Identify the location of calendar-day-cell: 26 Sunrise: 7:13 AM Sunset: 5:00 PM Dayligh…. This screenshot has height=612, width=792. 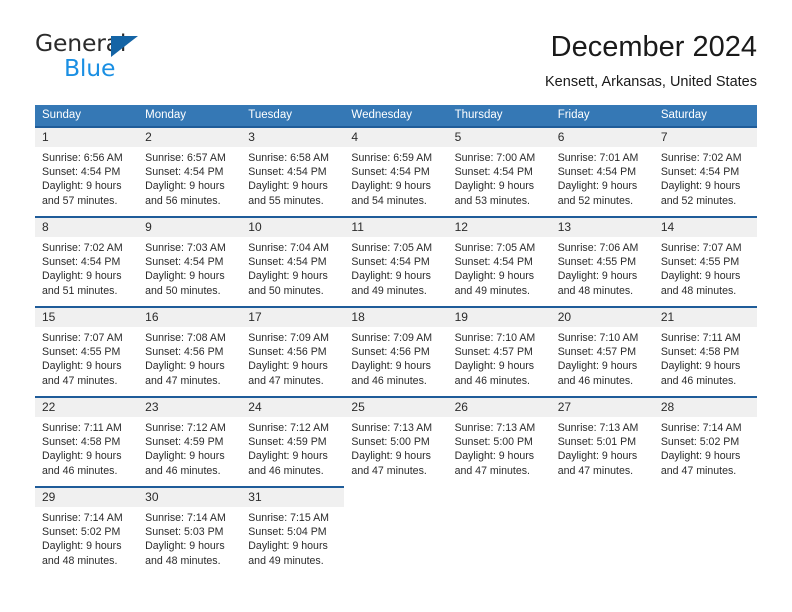
(499, 441).